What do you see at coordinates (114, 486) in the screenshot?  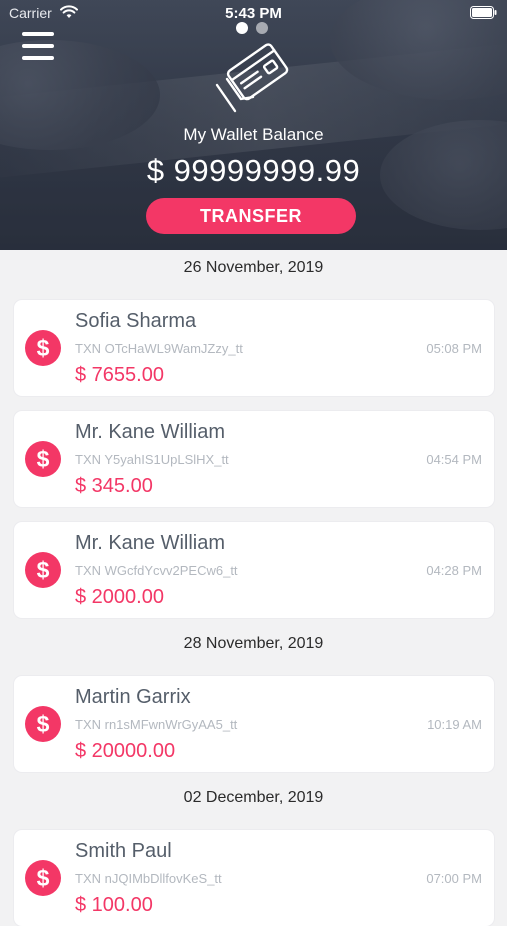 I see `transaction-amount: $ 345.00` at bounding box center [114, 486].